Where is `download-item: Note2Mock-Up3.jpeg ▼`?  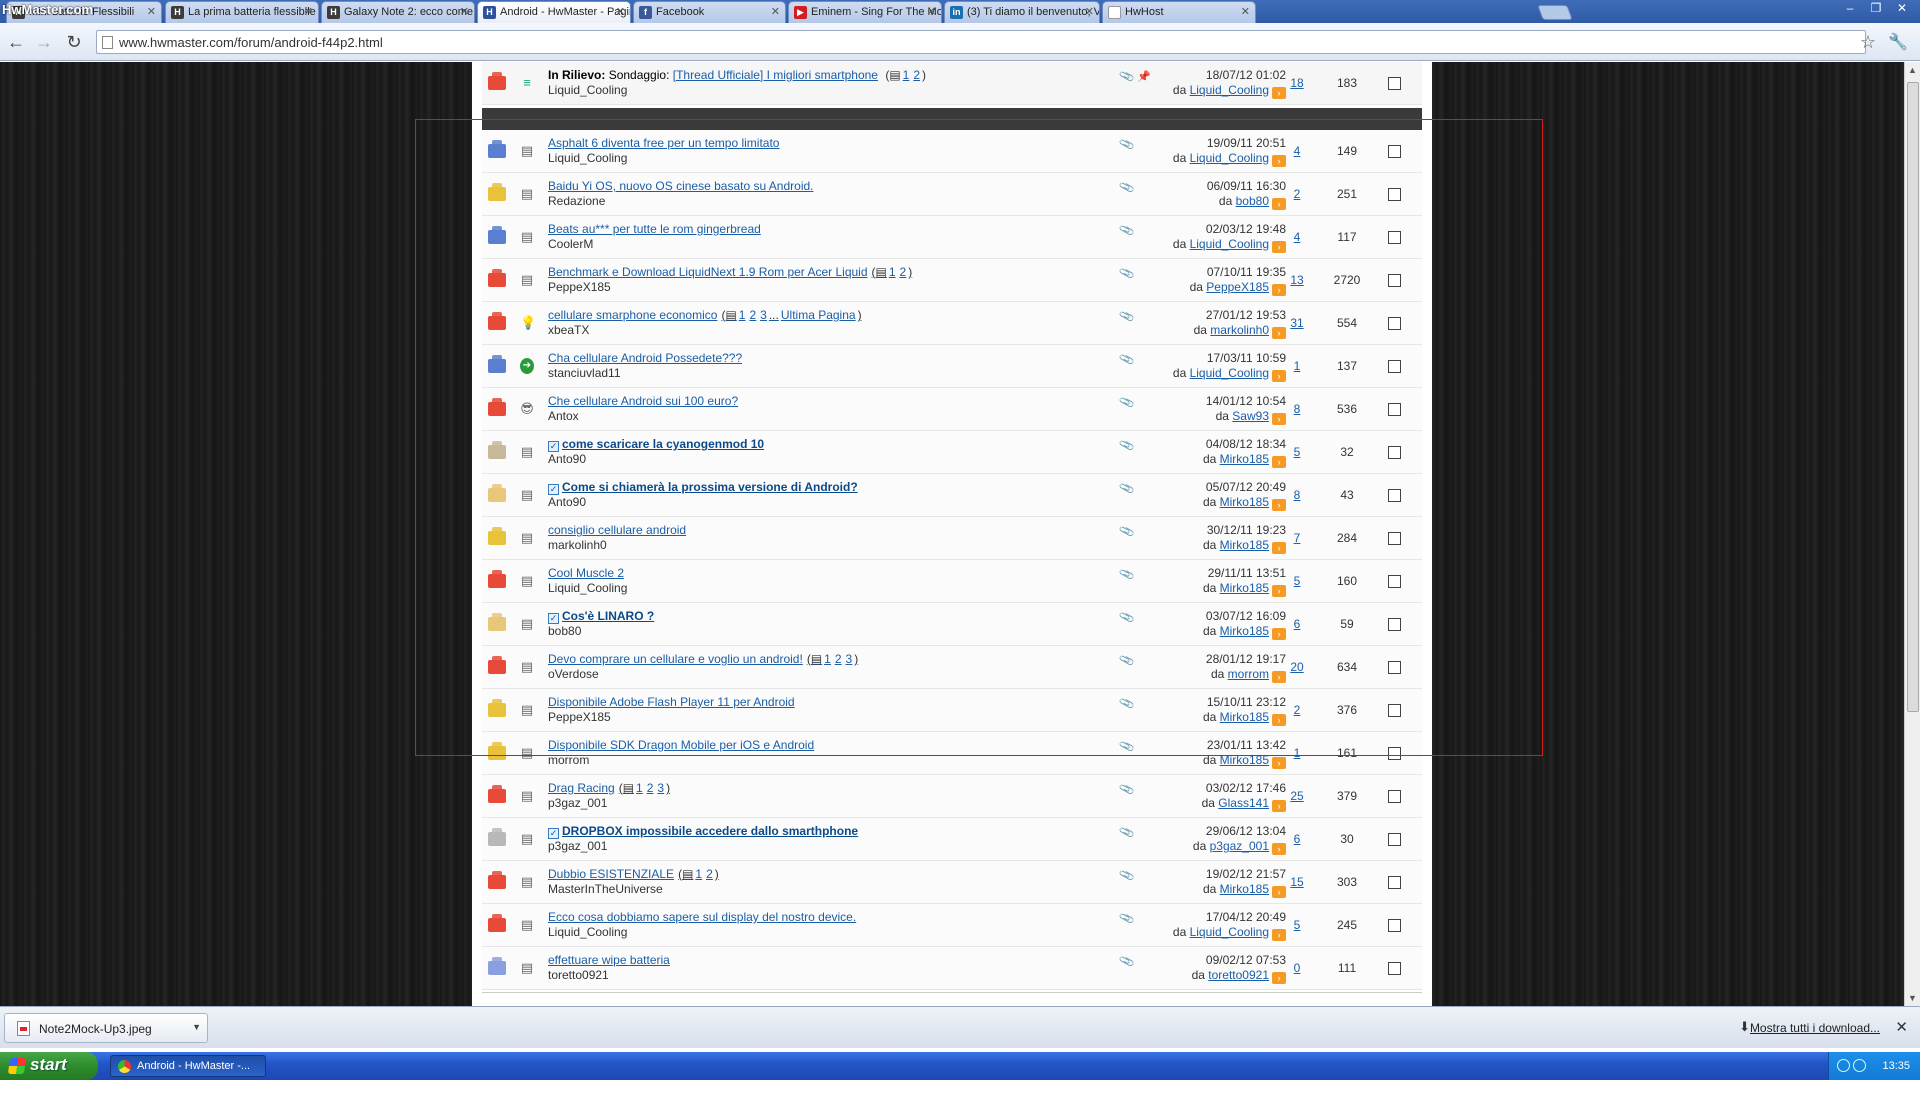
download-item: Note2Mock-Up3.jpeg ▼ is located at coordinates (106, 1028).